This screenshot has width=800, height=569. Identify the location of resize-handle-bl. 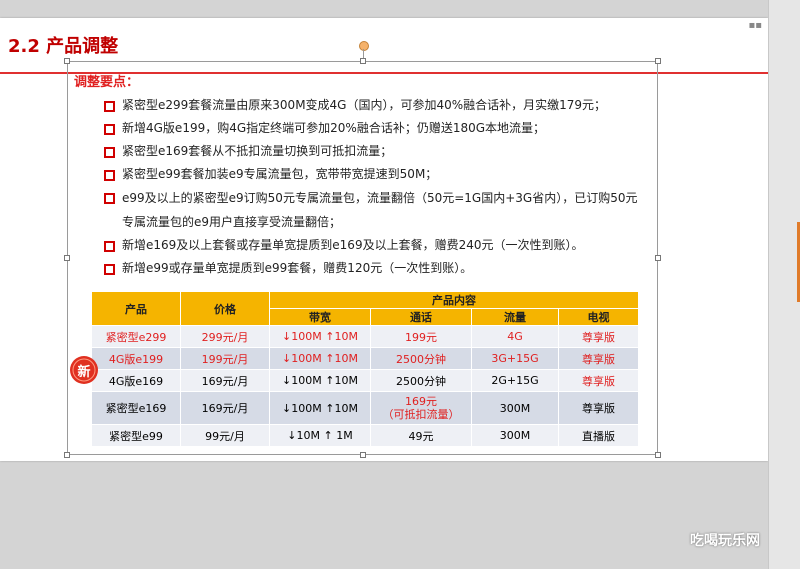
(67, 455).